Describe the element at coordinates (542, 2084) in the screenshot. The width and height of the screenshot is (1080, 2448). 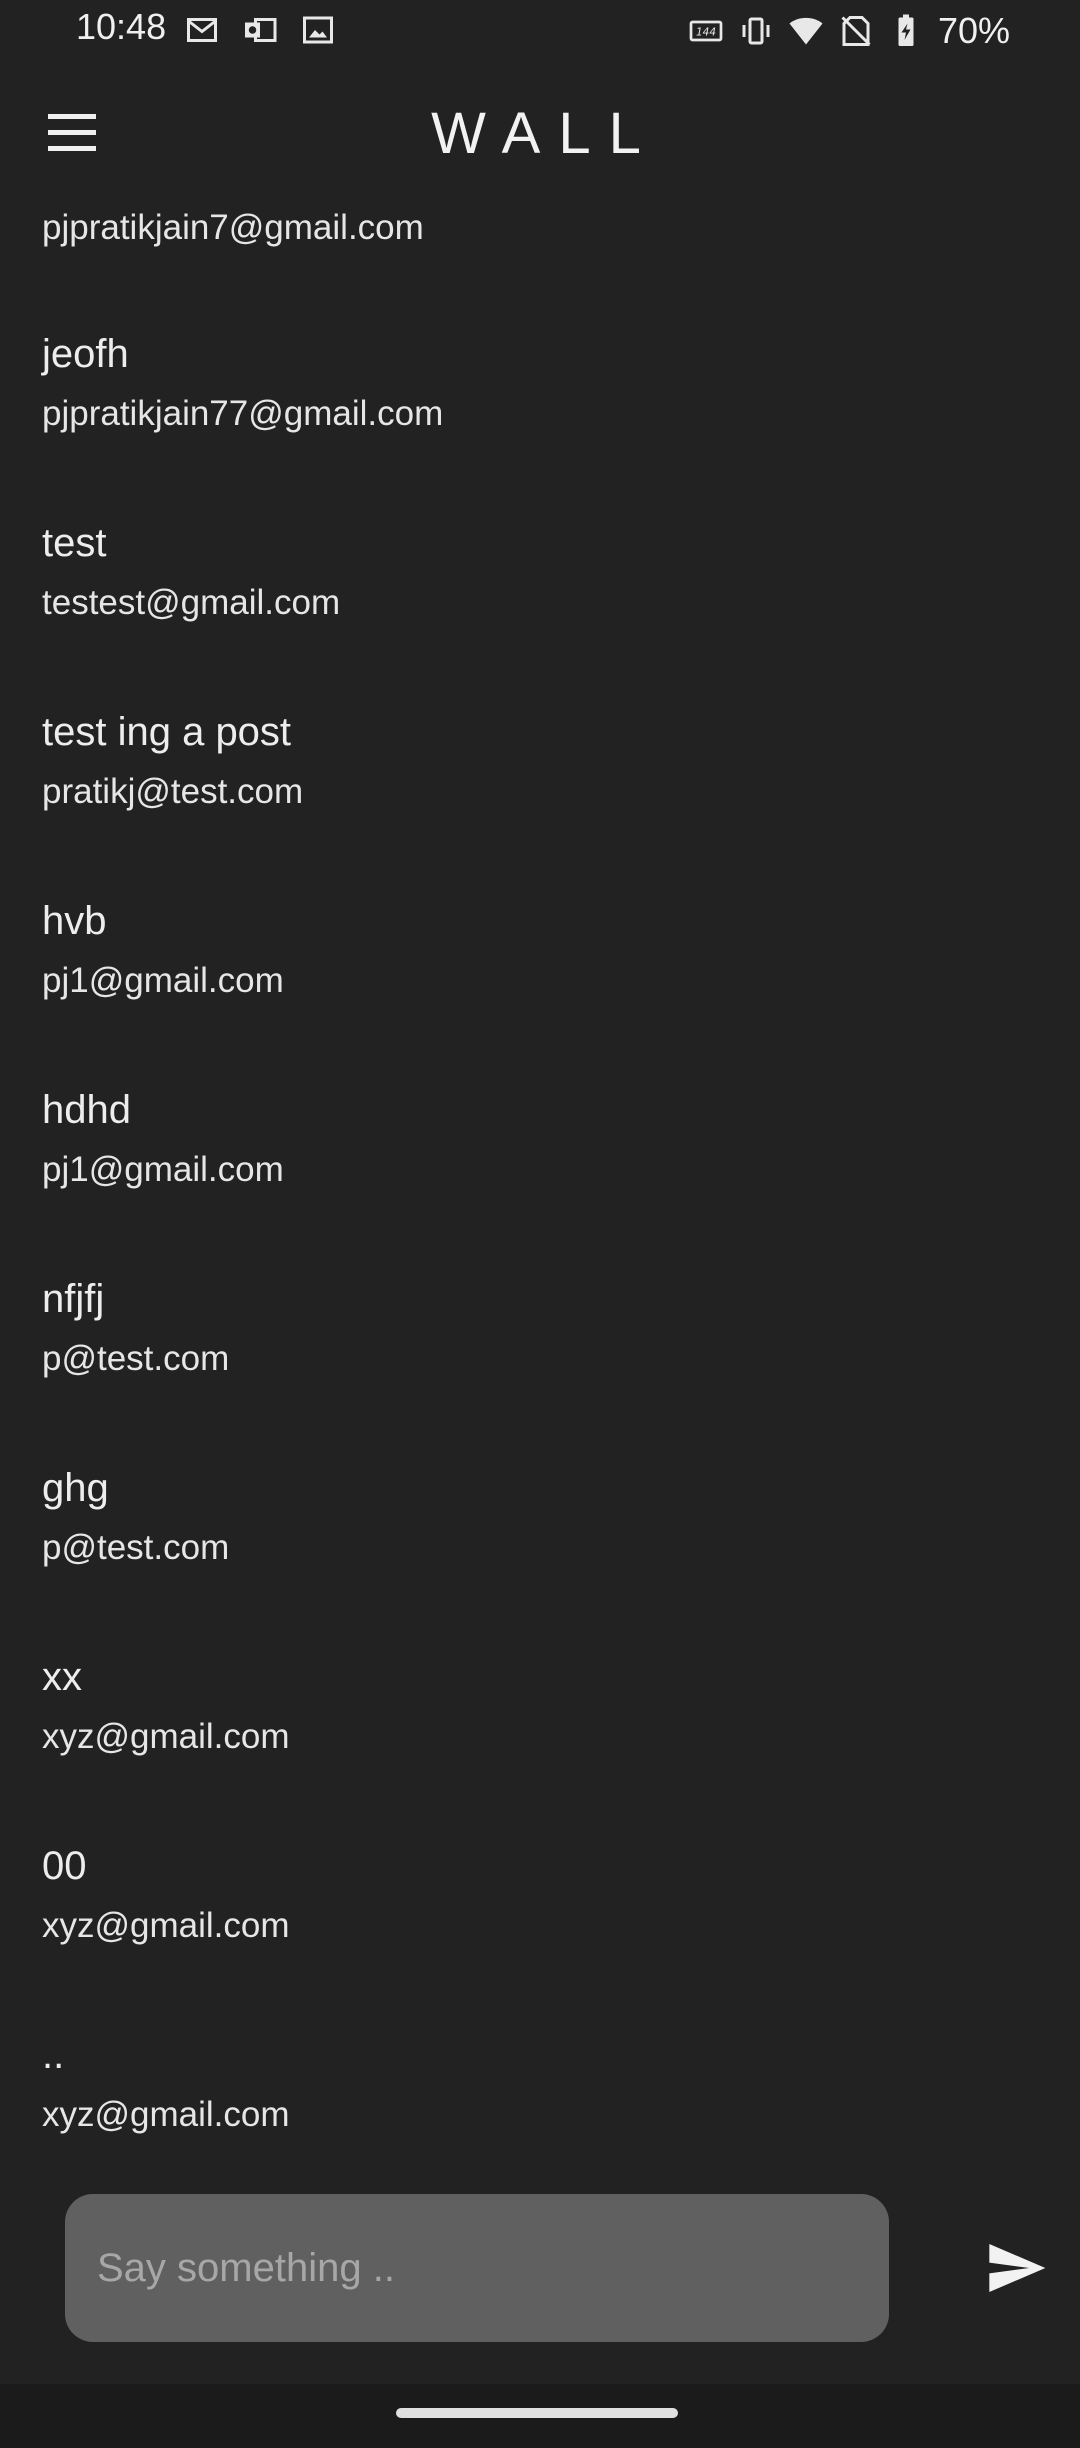
I see `list-item: .. xyz@gmail.com` at that location.